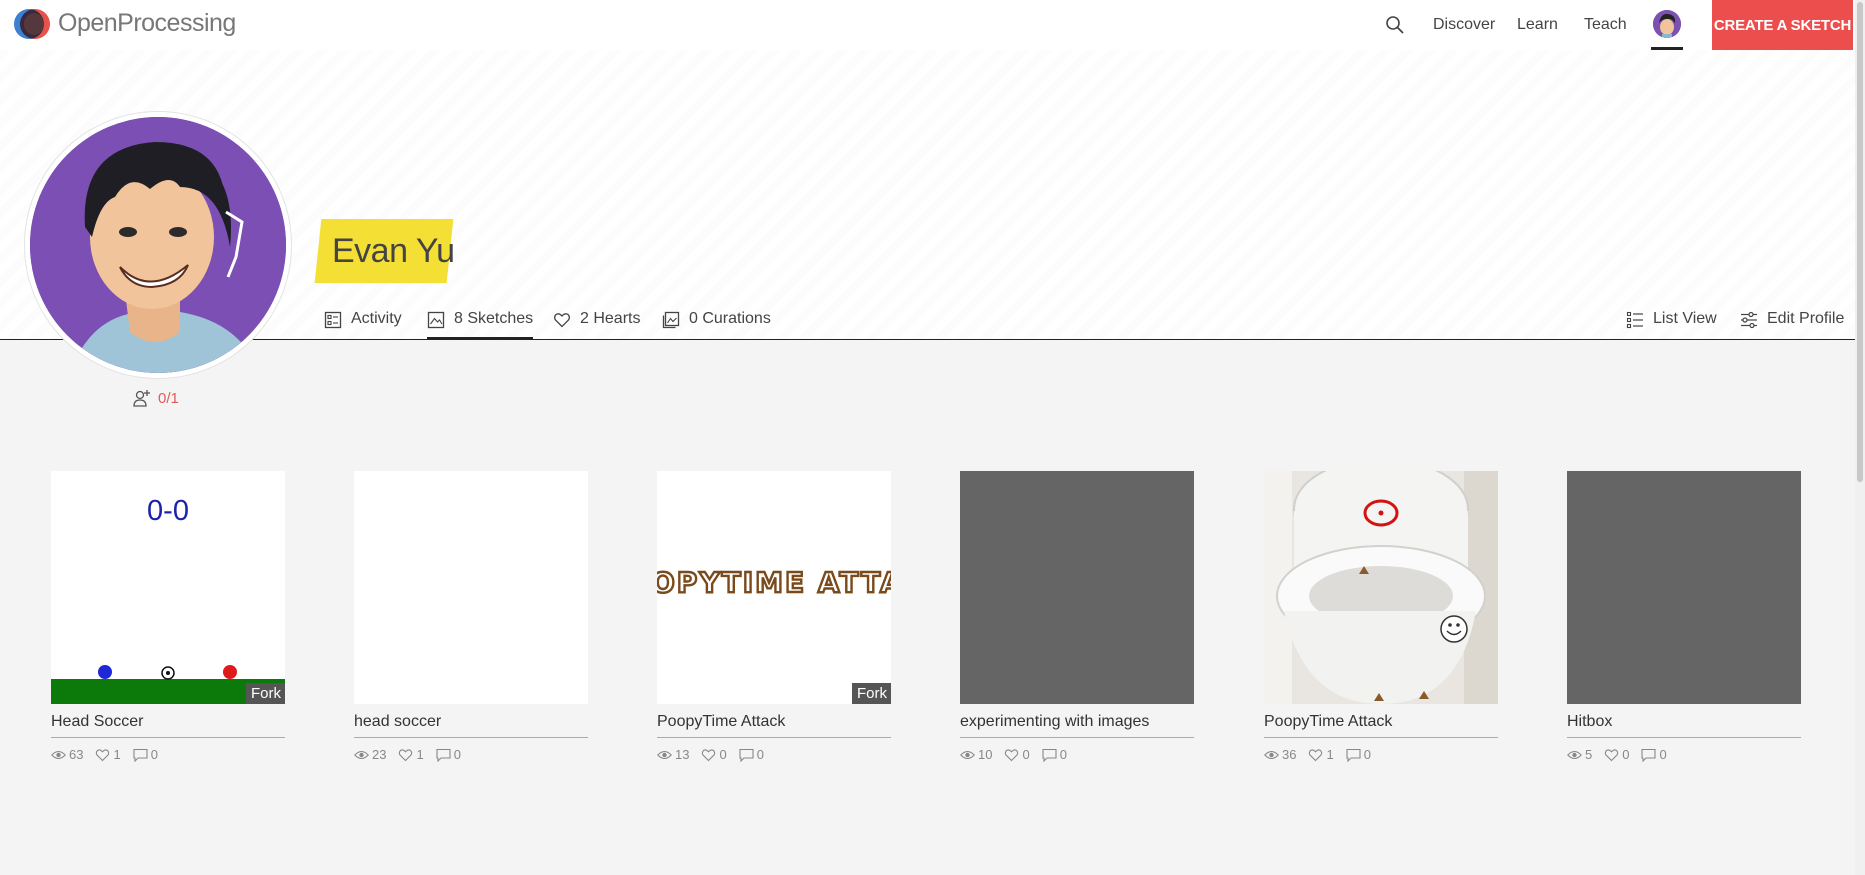 The width and height of the screenshot is (1865, 875). I want to click on list-view-button: List View, so click(1671, 325).